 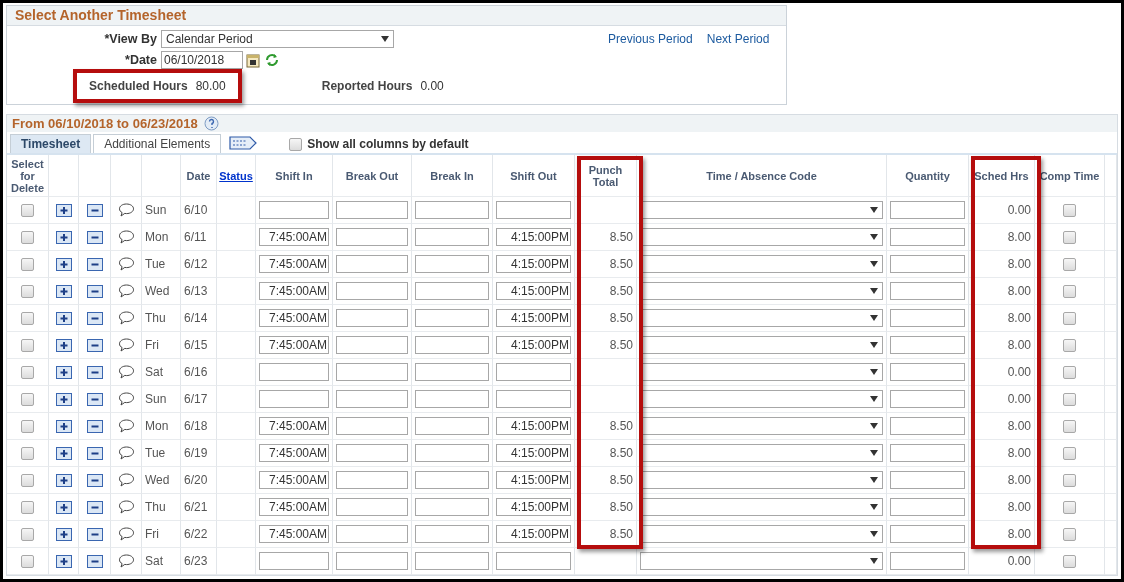 What do you see at coordinates (51, 143) in the screenshot?
I see `tab: Timesheet` at bounding box center [51, 143].